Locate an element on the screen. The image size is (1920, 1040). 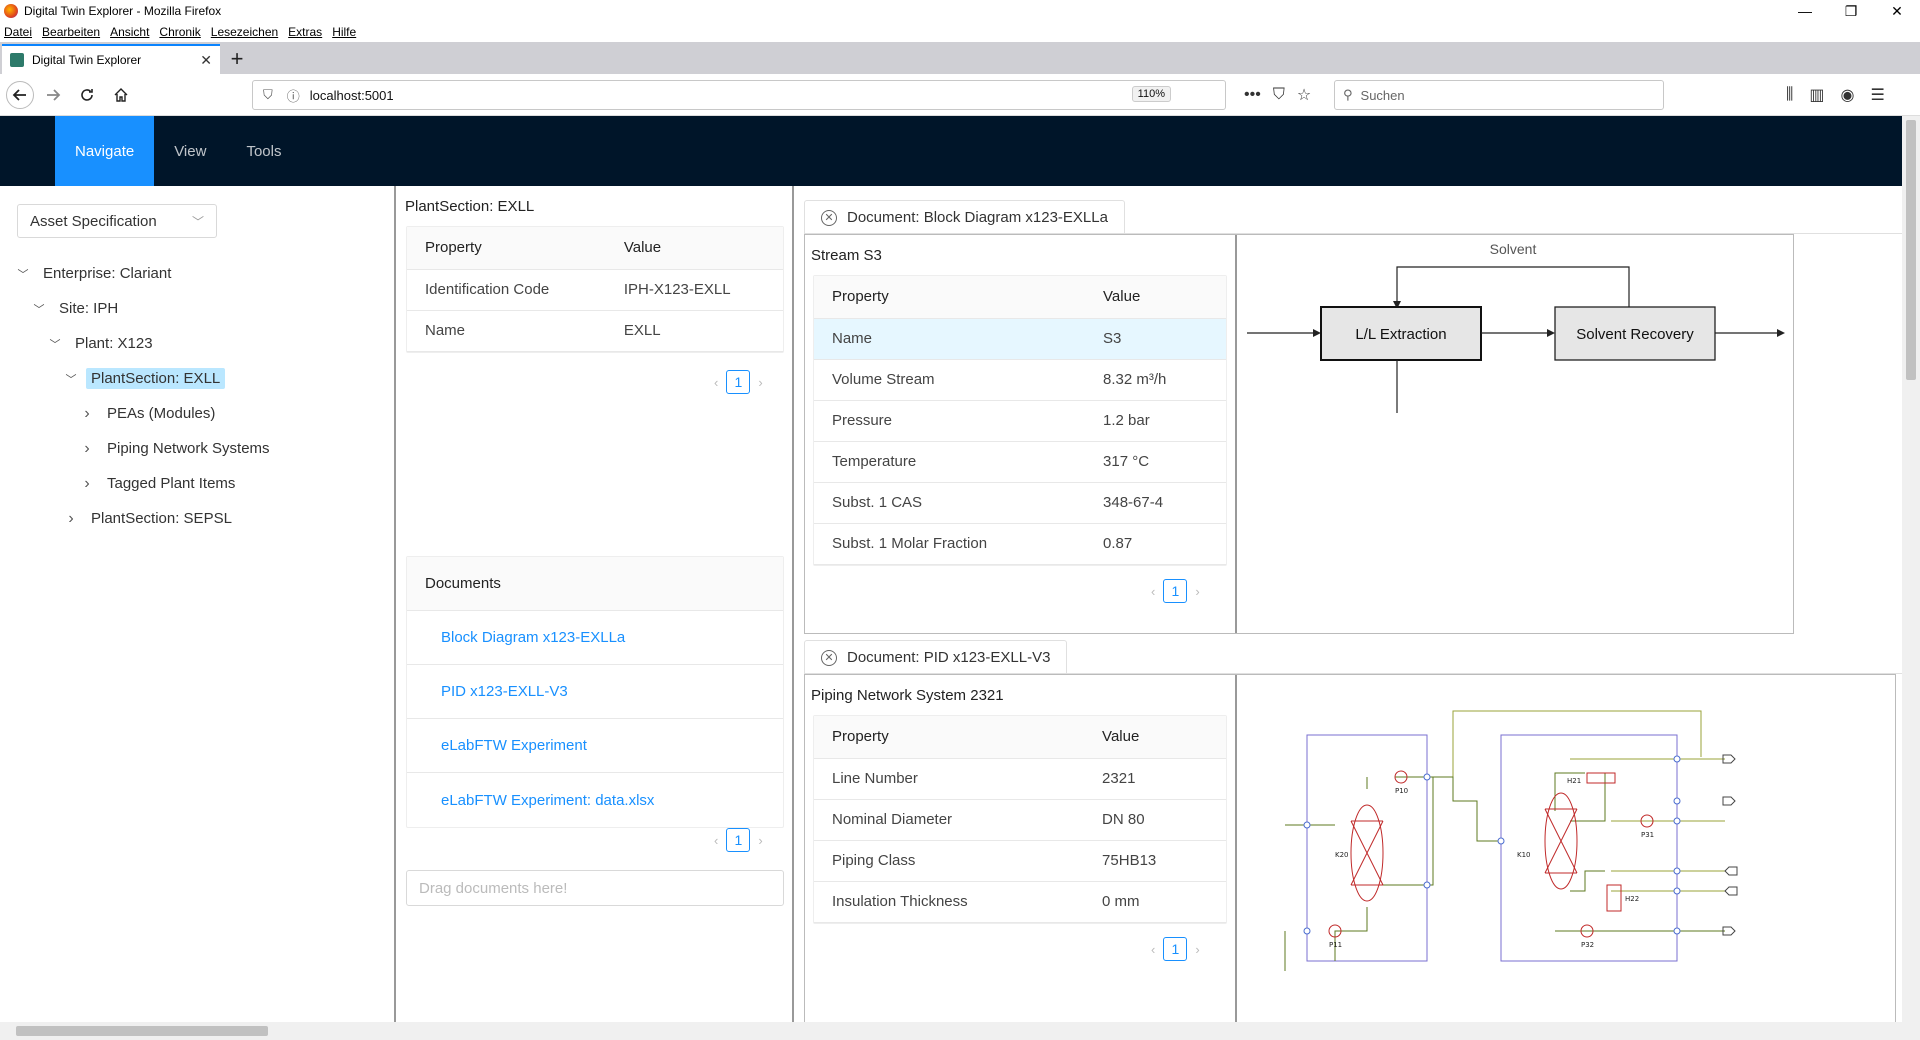
table-row: Line Number 2321 is located at coordinates (1020, 779).